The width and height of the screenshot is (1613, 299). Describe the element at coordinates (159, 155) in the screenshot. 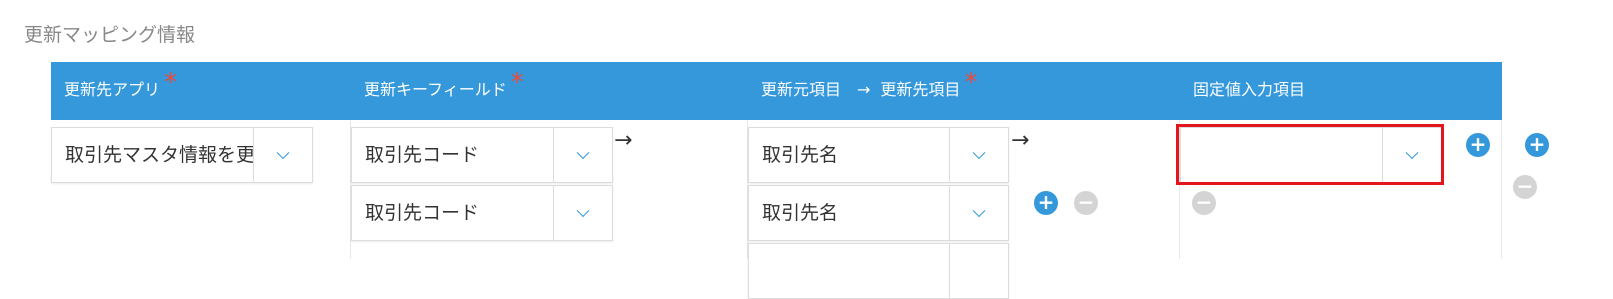

I see `update-app-select-value: 取引先マスタ情報を更` at that location.